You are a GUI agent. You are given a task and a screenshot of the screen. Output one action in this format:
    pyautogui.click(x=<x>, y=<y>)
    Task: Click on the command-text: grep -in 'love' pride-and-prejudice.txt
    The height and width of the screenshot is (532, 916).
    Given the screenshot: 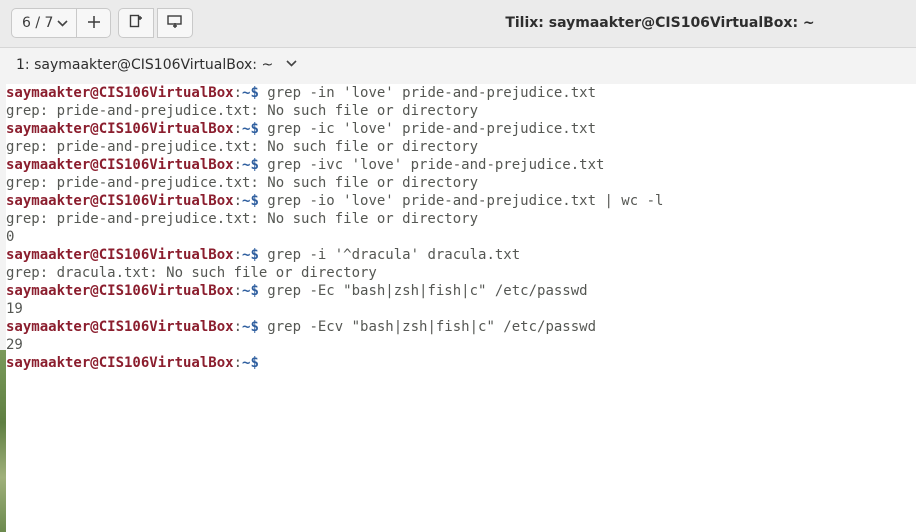 What is the action you would take?
    pyautogui.click(x=427, y=93)
    